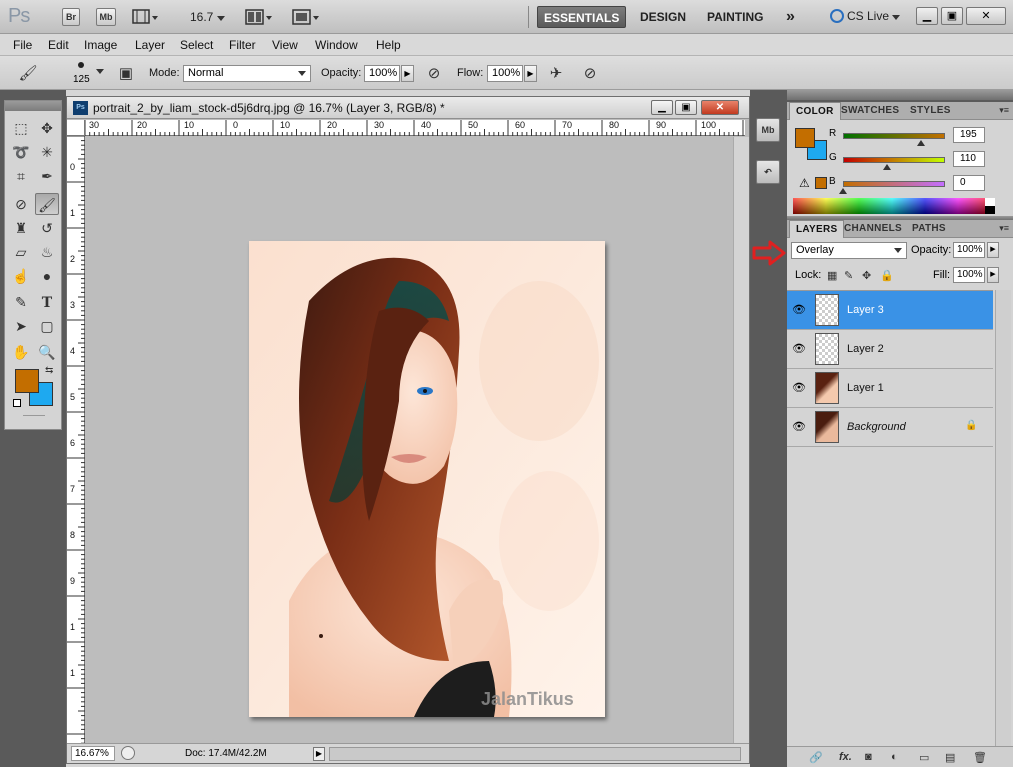 This screenshot has height=767, width=1013. What do you see at coordinates (950, 757) in the screenshot?
I see `new-layer-icon: ▤` at bounding box center [950, 757].